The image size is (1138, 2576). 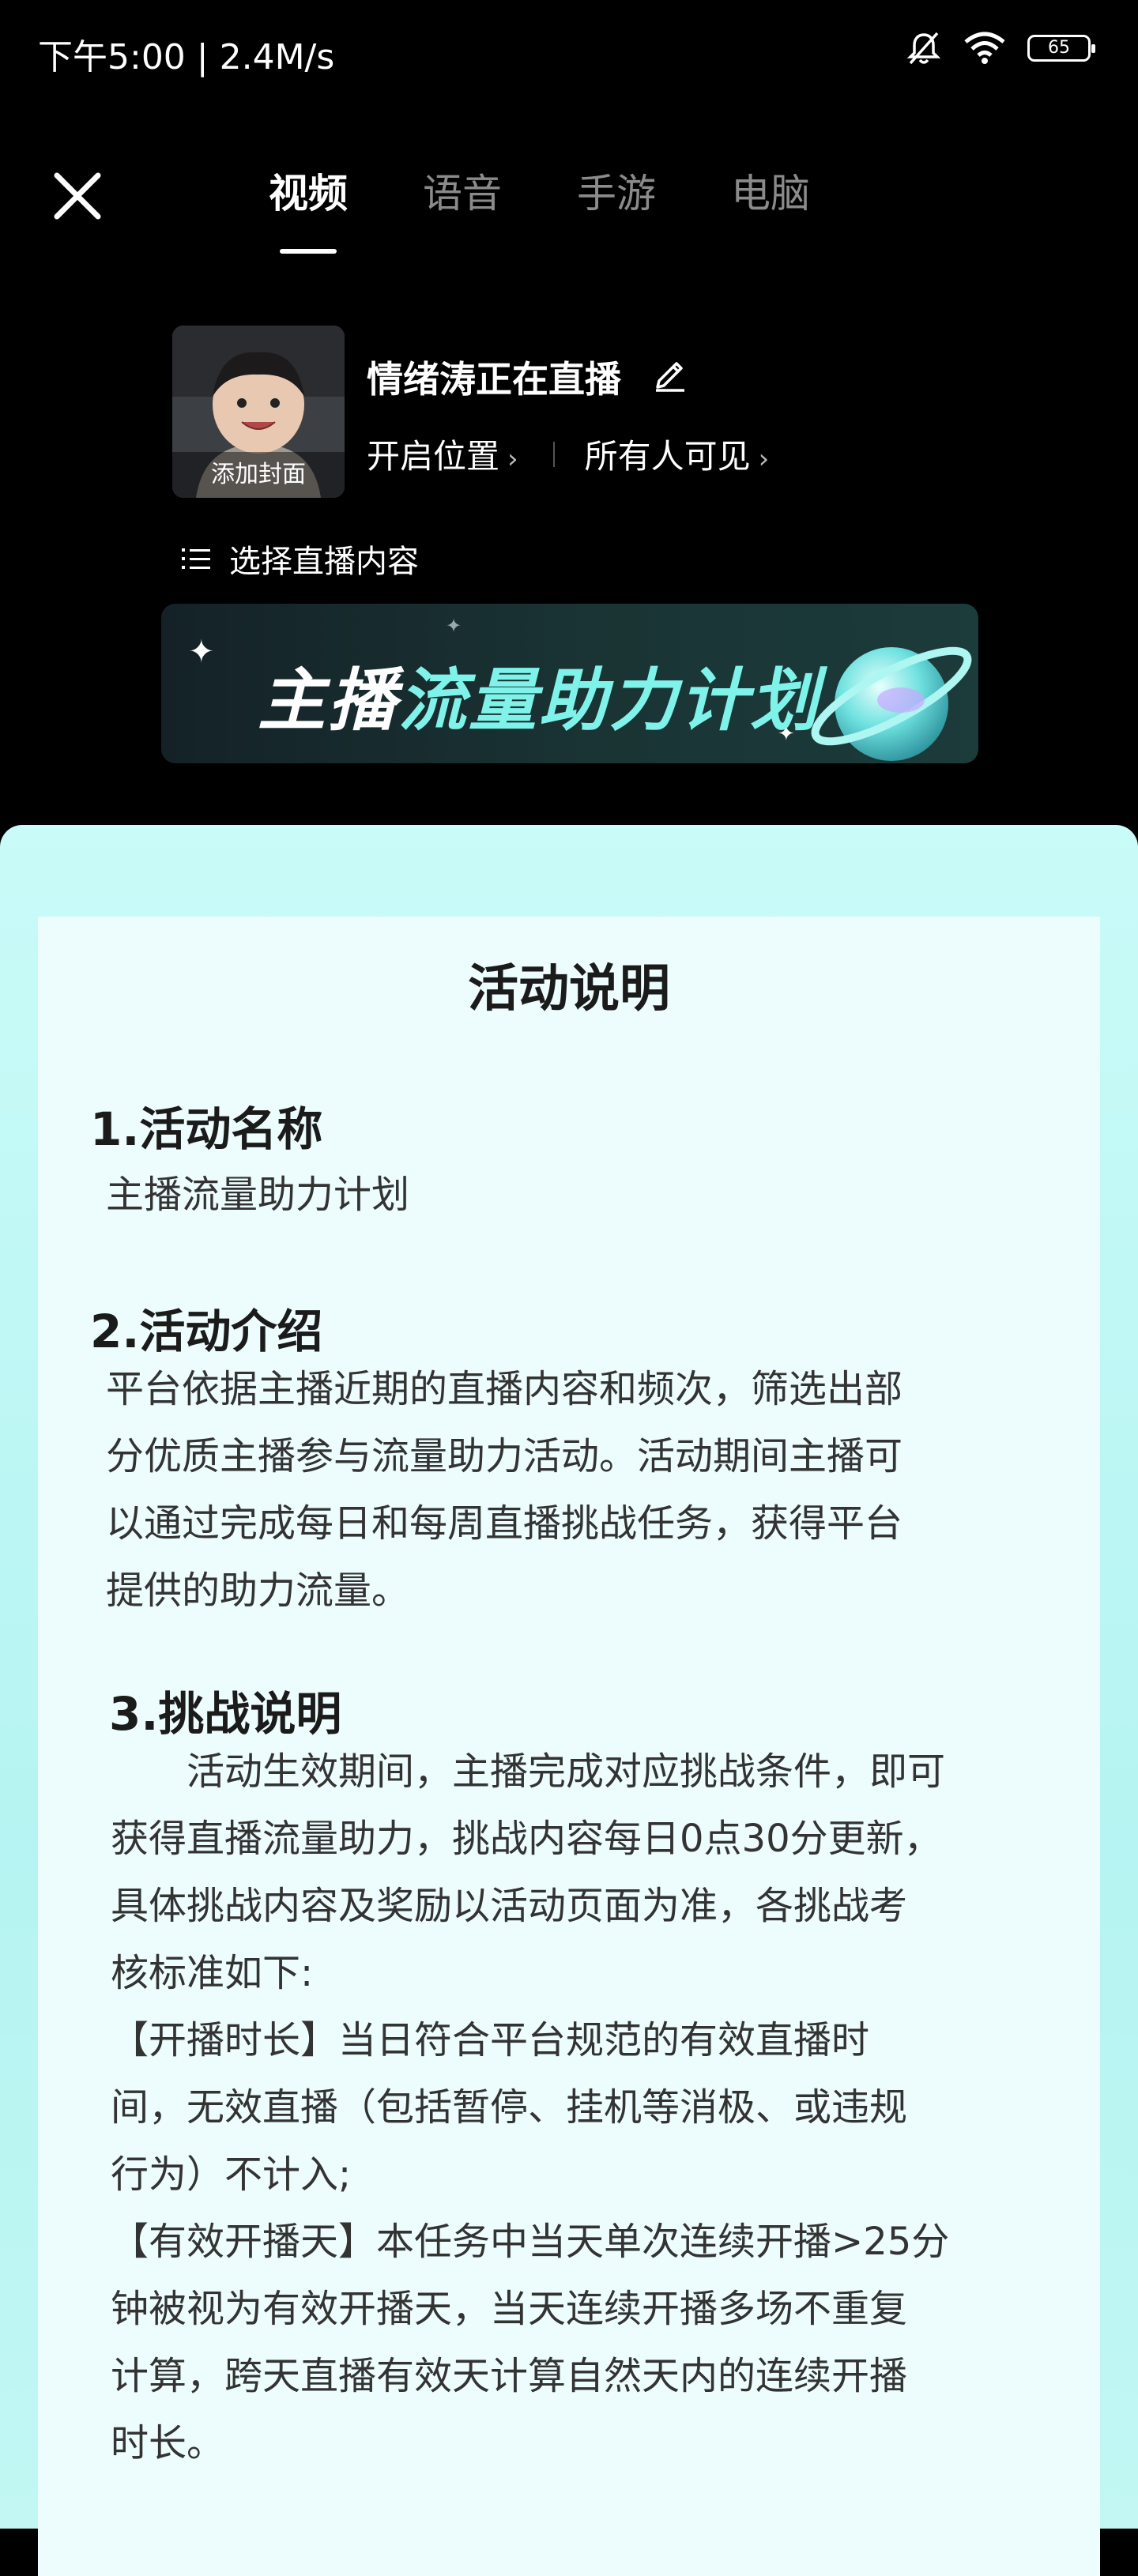 I want to click on tab-voice: 语音, so click(x=462, y=190).